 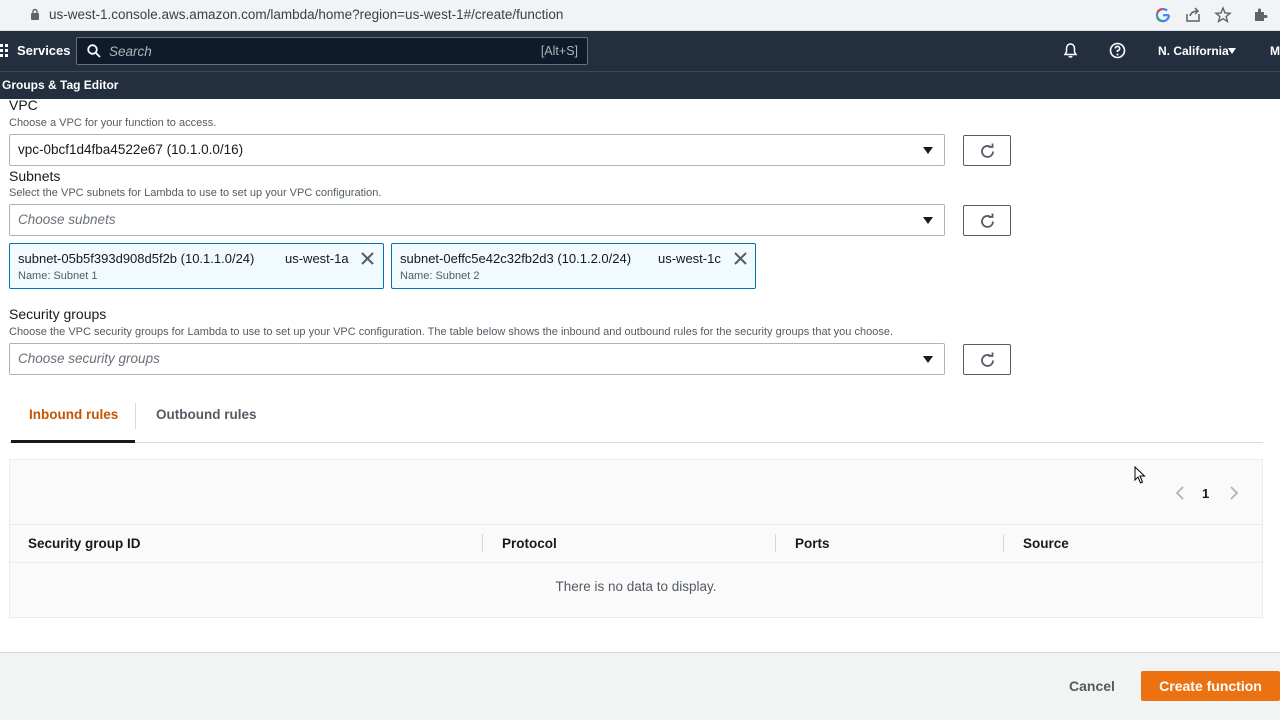 I want to click on table-header-divider, so click(x=636, y=524).